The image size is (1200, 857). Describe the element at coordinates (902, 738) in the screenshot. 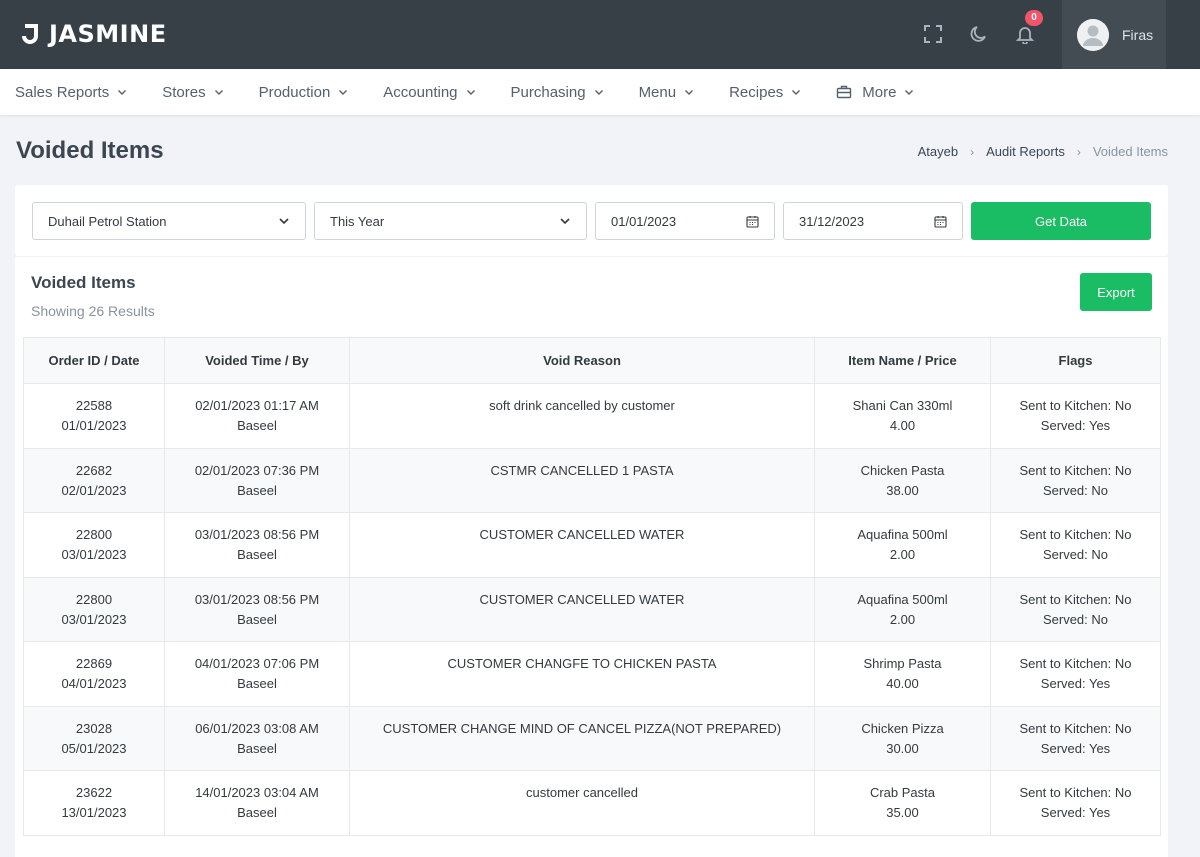

I see `item-cell: Chicken Pizza 30.00` at that location.